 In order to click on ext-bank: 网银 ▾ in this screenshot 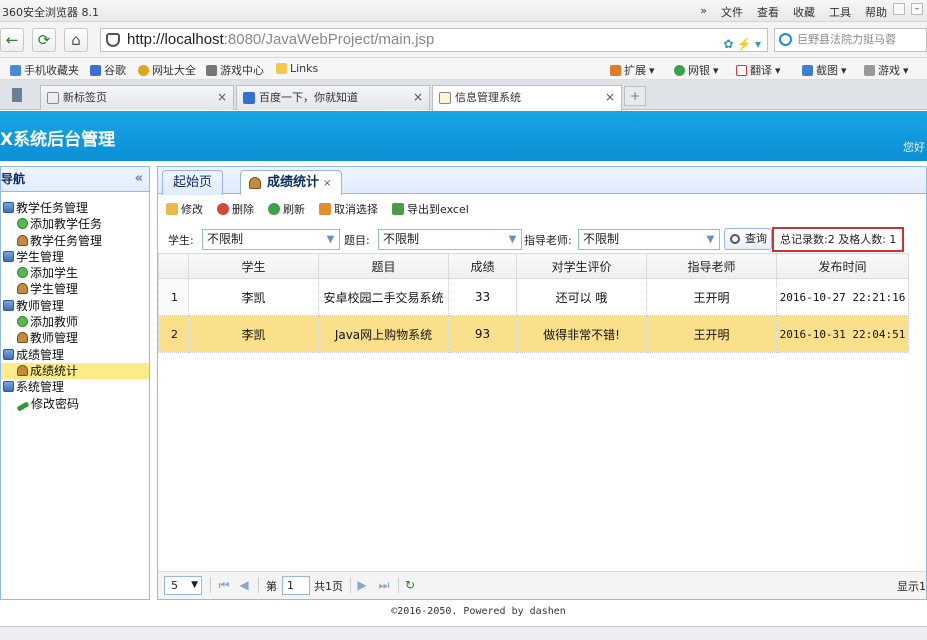, I will do `click(696, 70)`.